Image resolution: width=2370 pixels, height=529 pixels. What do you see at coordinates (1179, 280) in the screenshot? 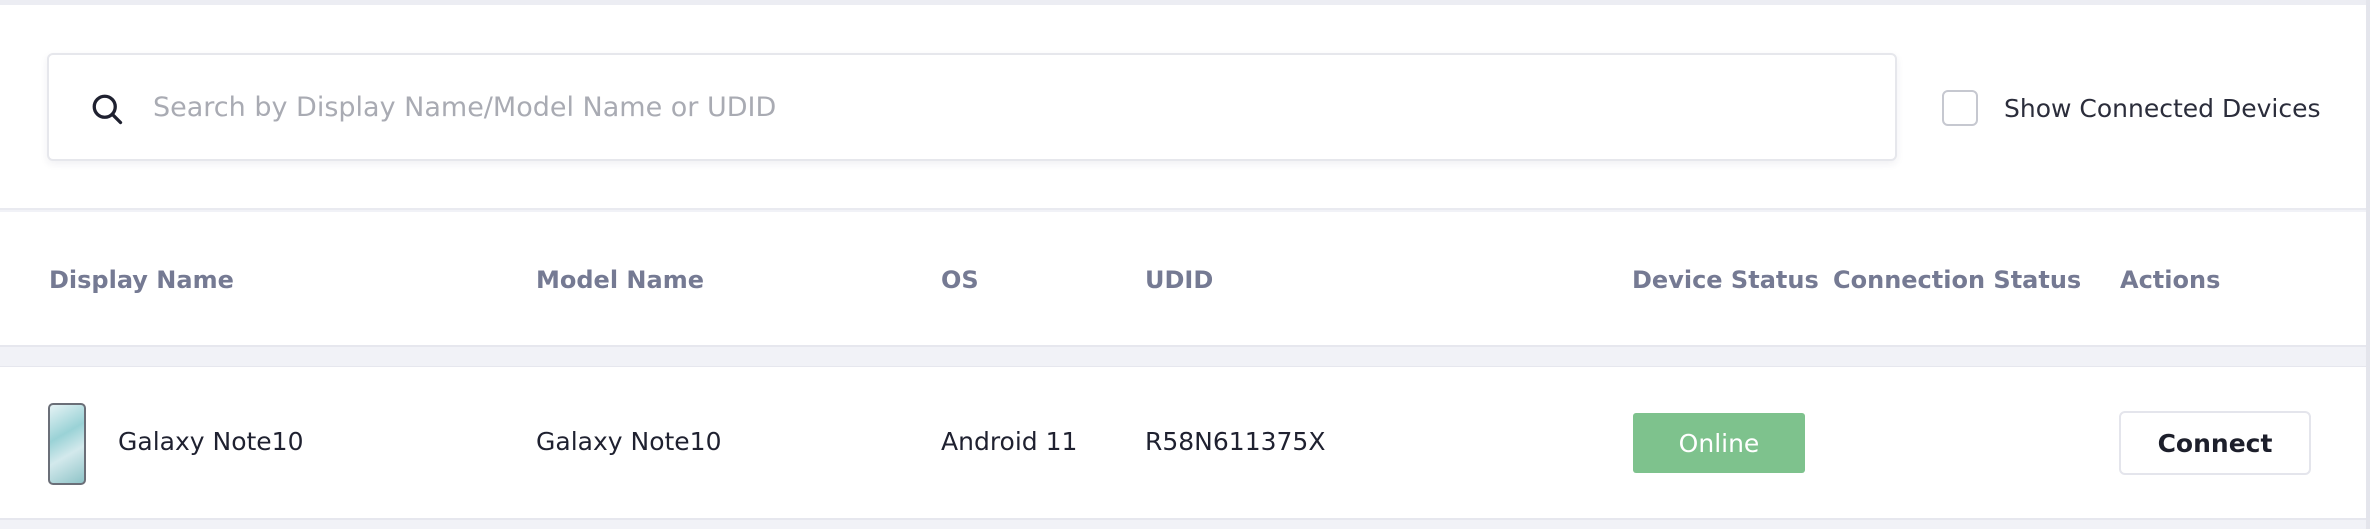
I see `column-header-udid: UDID` at bounding box center [1179, 280].